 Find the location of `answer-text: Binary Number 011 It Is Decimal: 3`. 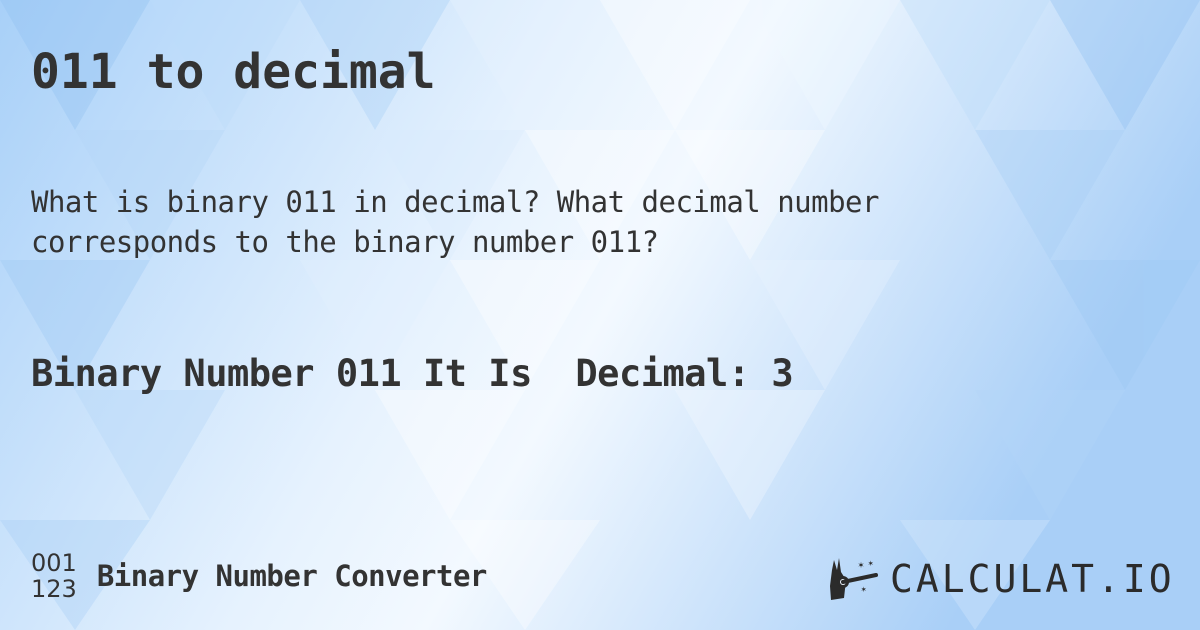

answer-text: Binary Number 011 It Is Decimal: 3 is located at coordinates (412, 373).